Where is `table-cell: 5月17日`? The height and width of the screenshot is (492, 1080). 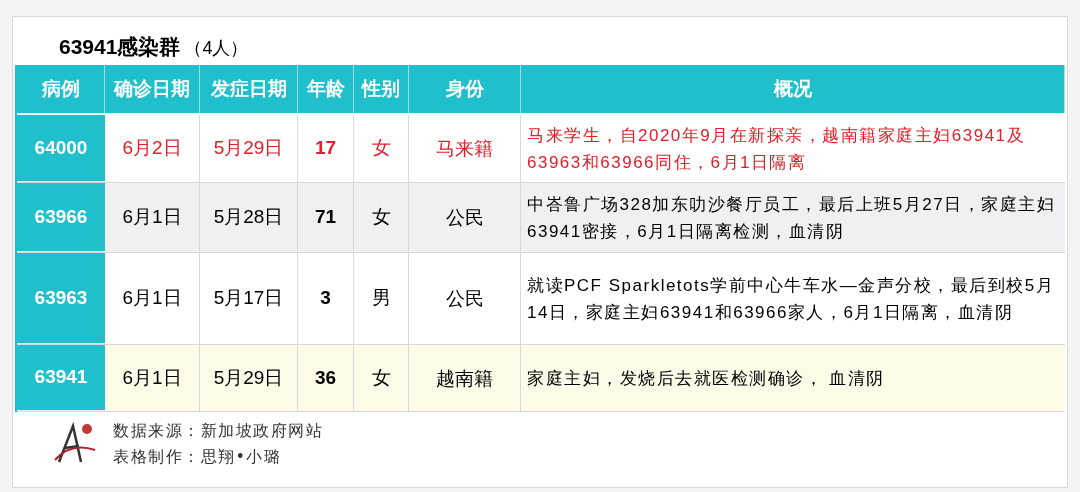 table-cell: 5月17日 is located at coordinates (249, 298).